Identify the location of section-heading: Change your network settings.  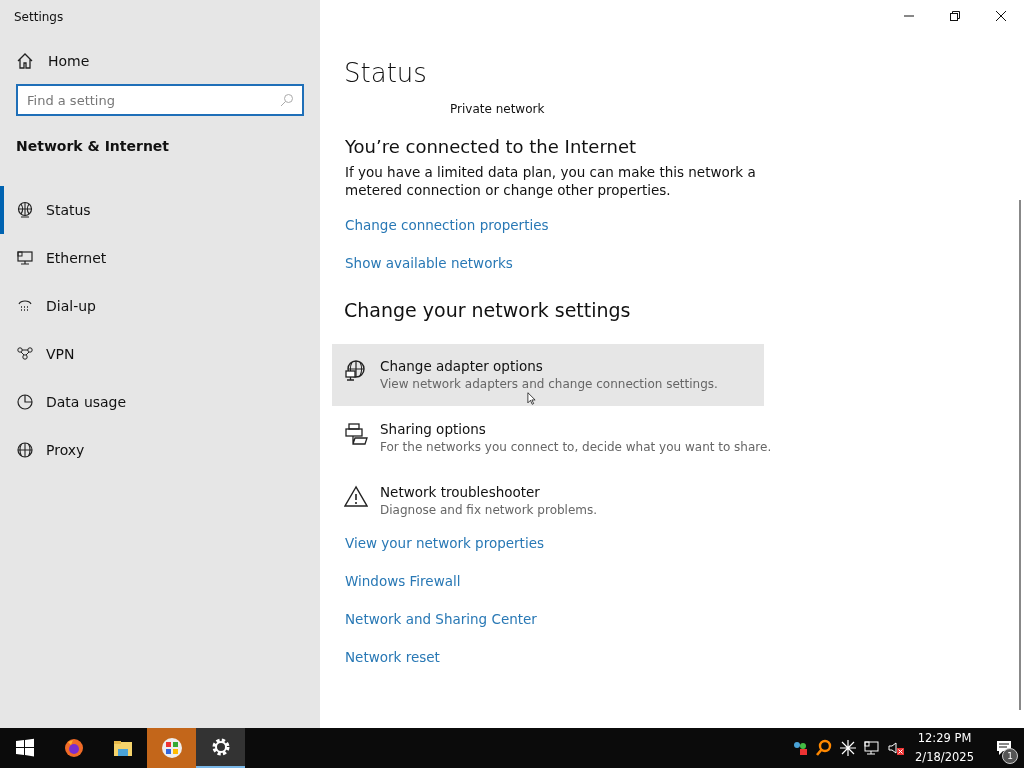
(488, 310).